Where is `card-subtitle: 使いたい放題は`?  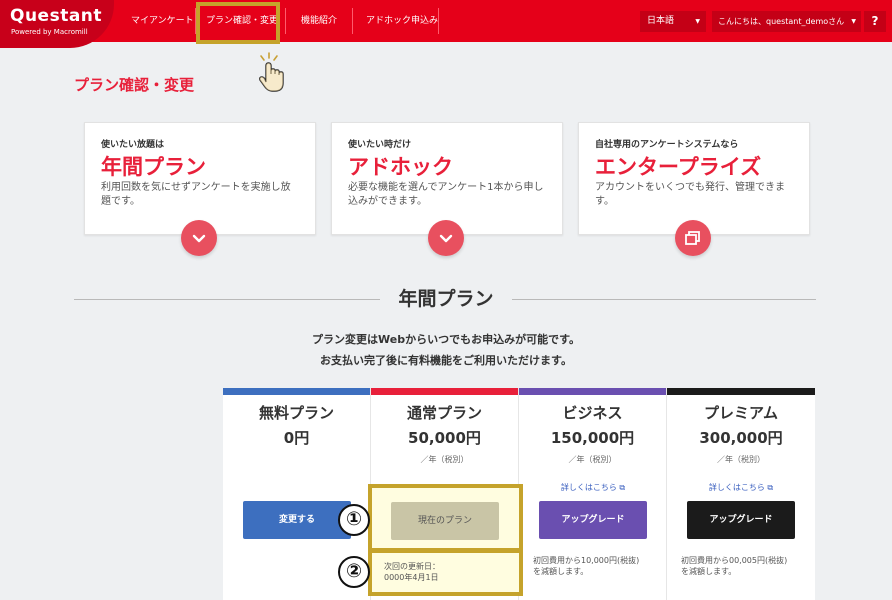
card-subtitle: 使いたい放題は is located at coordinates (133, 145).